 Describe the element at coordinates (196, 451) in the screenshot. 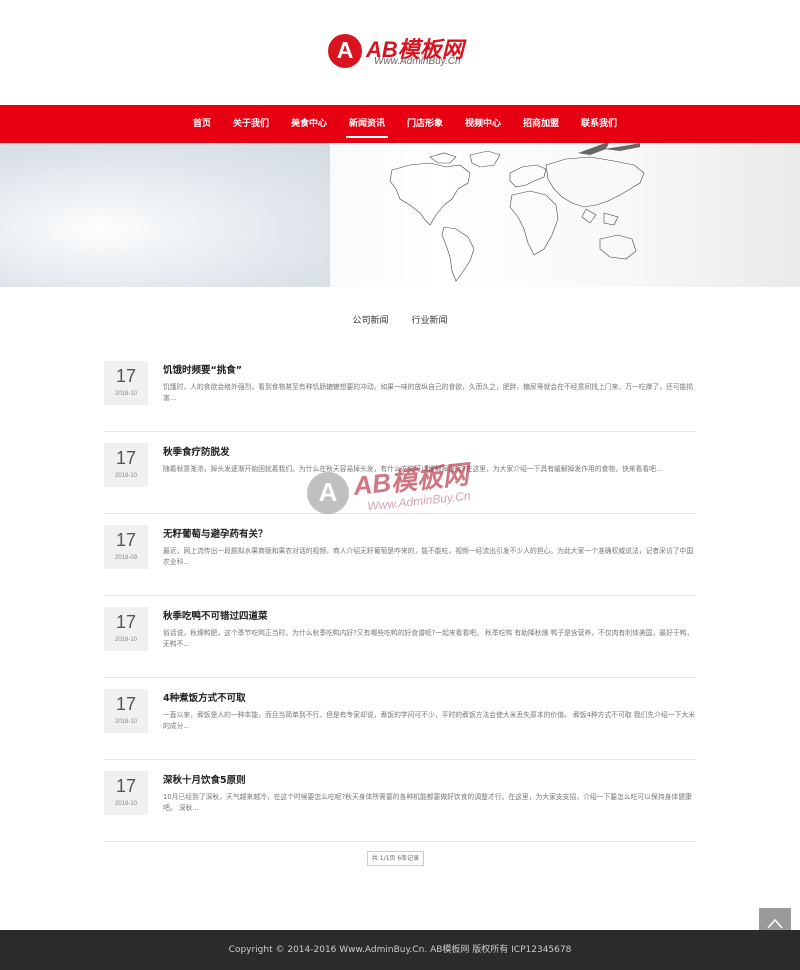

I see `news-title: 秋季食疗防脱发` at that location.